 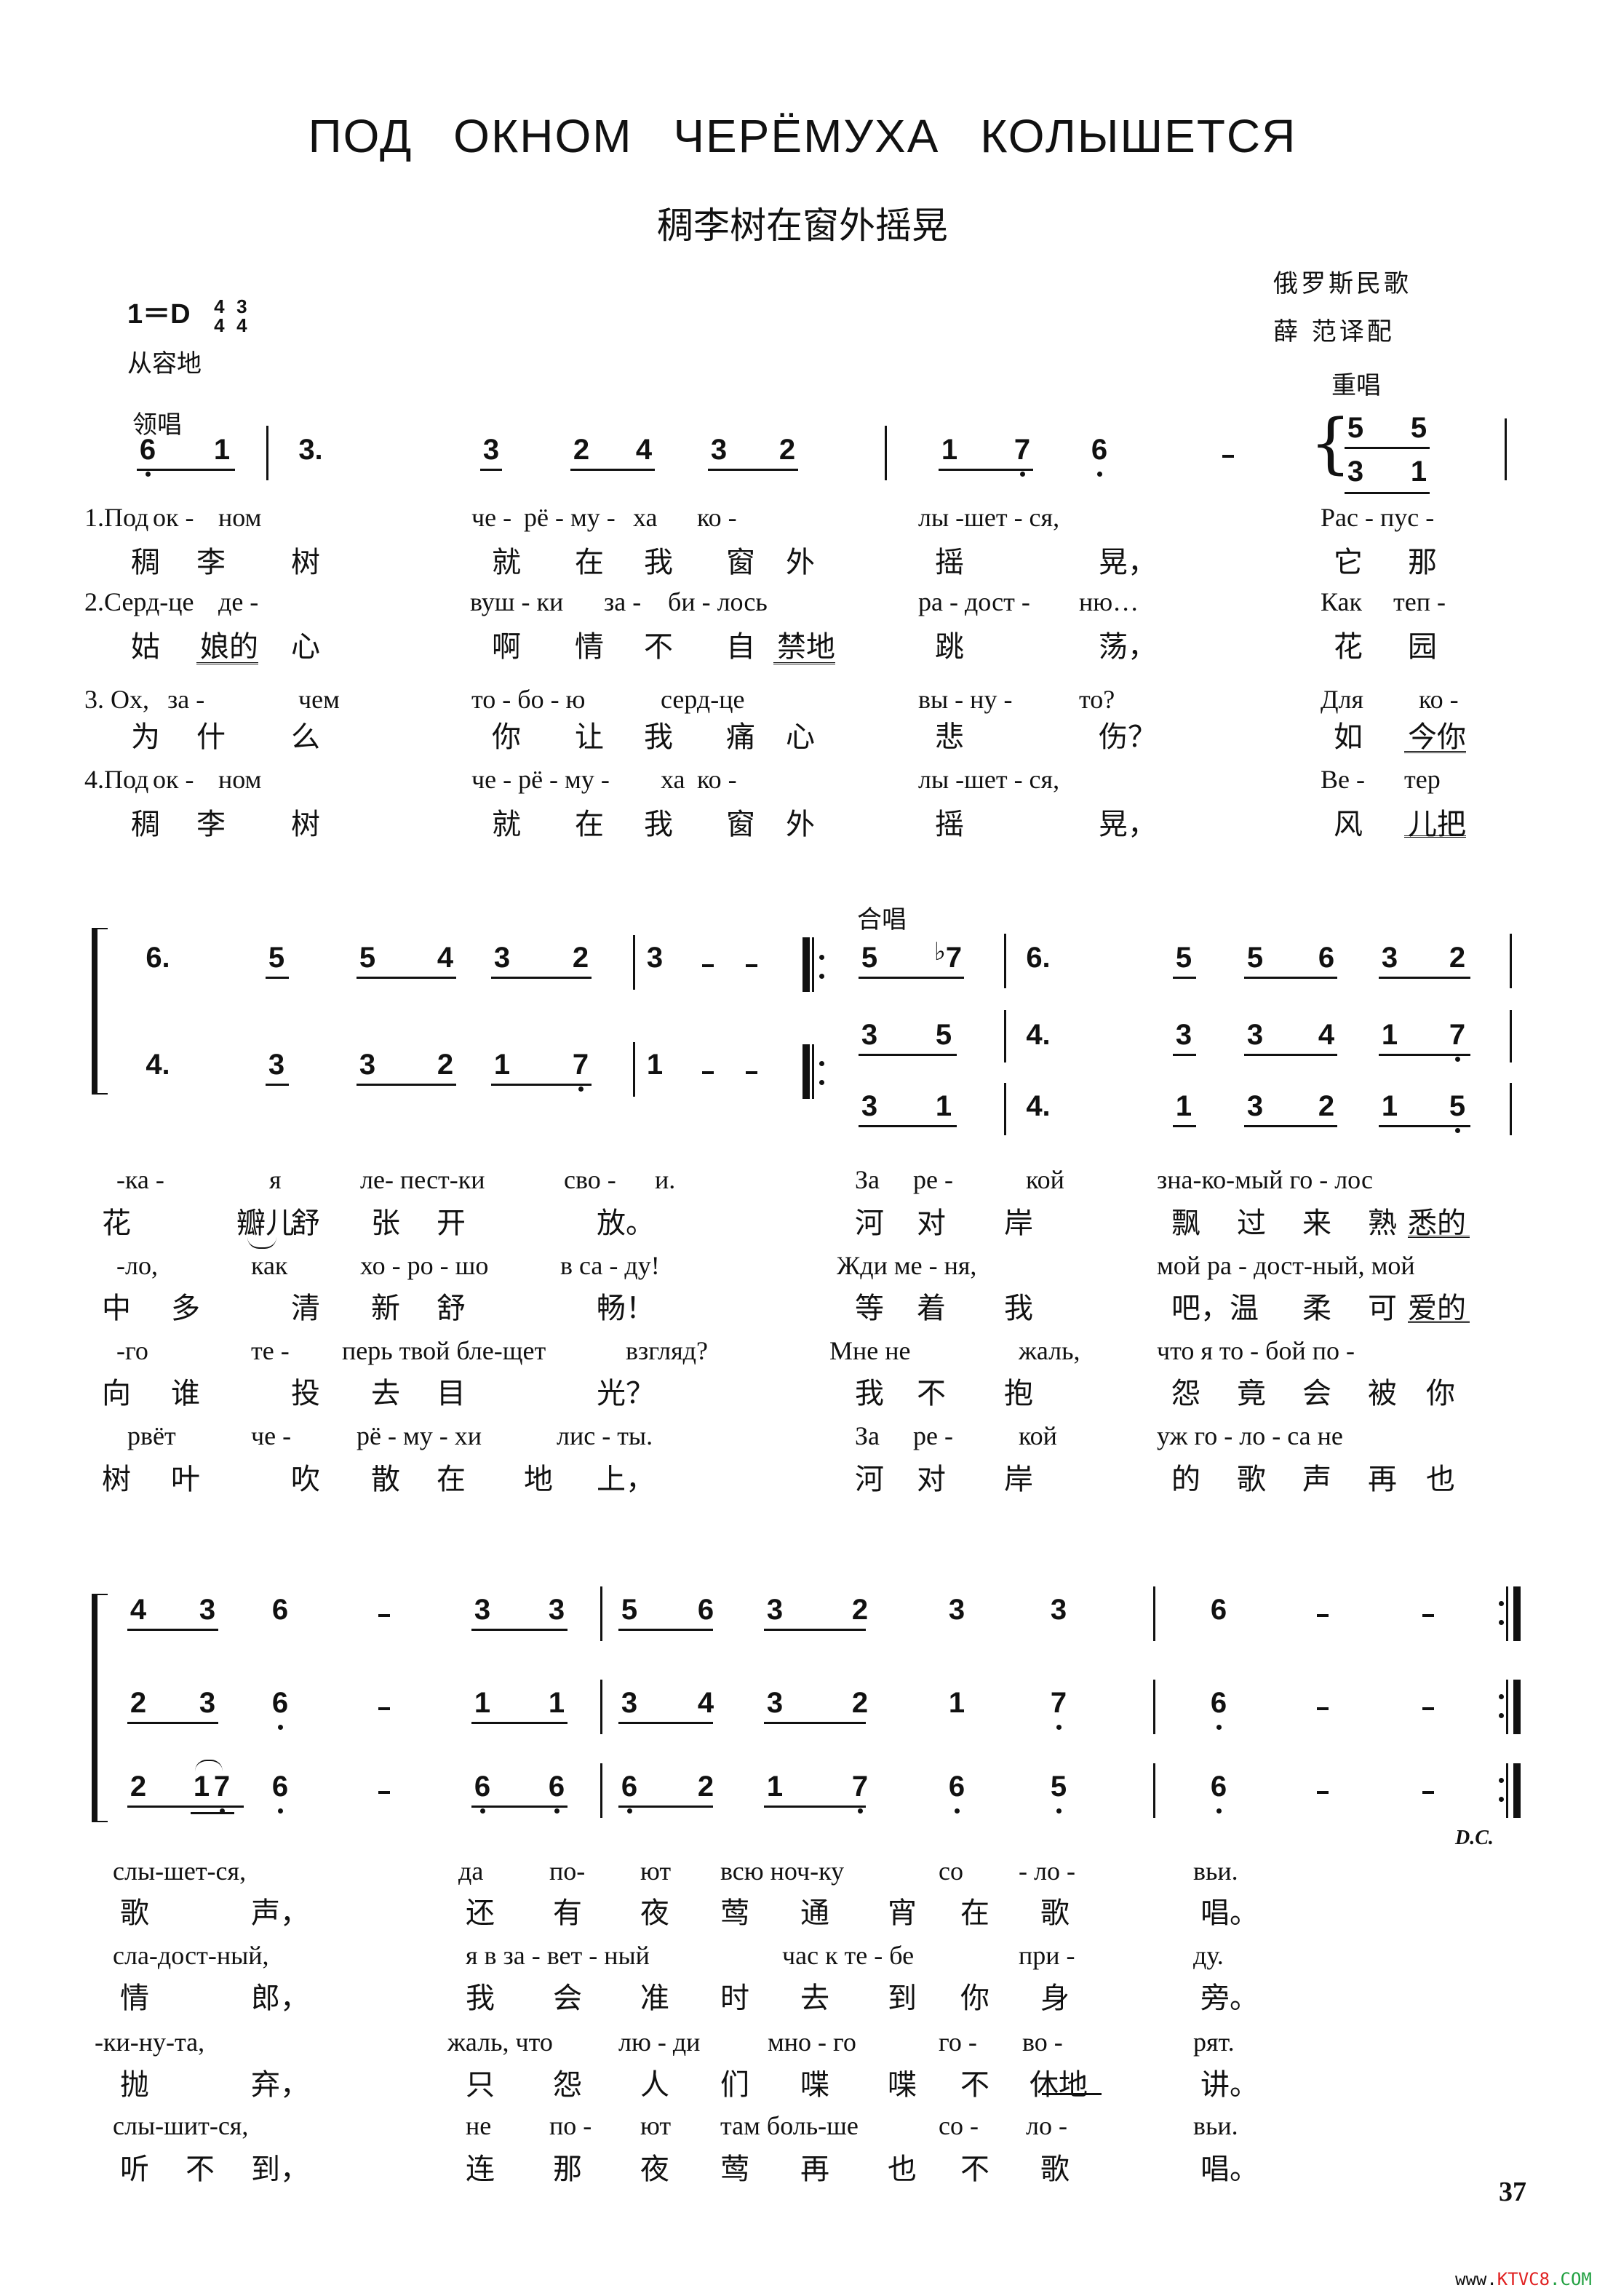 I want to click on lyric-ru: я в за - вет - ный, so click(x=558, y=1955).